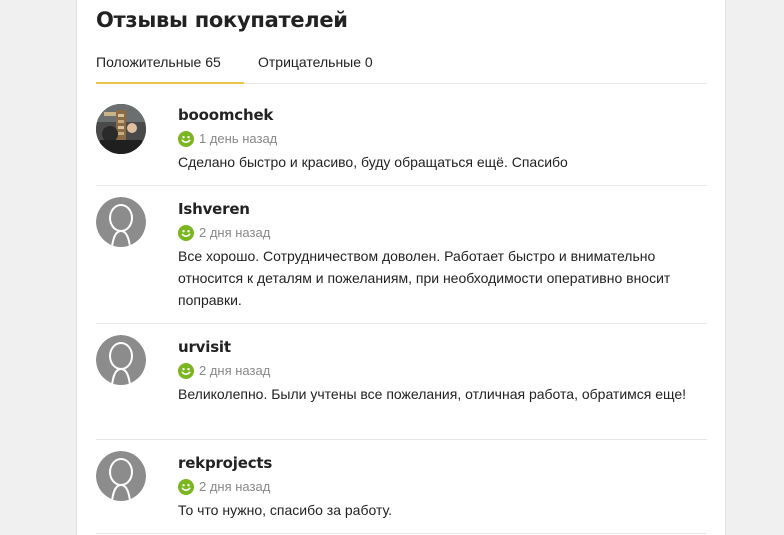 The width and height of the screenshot is (784, 535). What do you see at coordinates (225, 115) in the screenshot?
I see `reviewer-name: booomchek` at bounding box center [225, 115].